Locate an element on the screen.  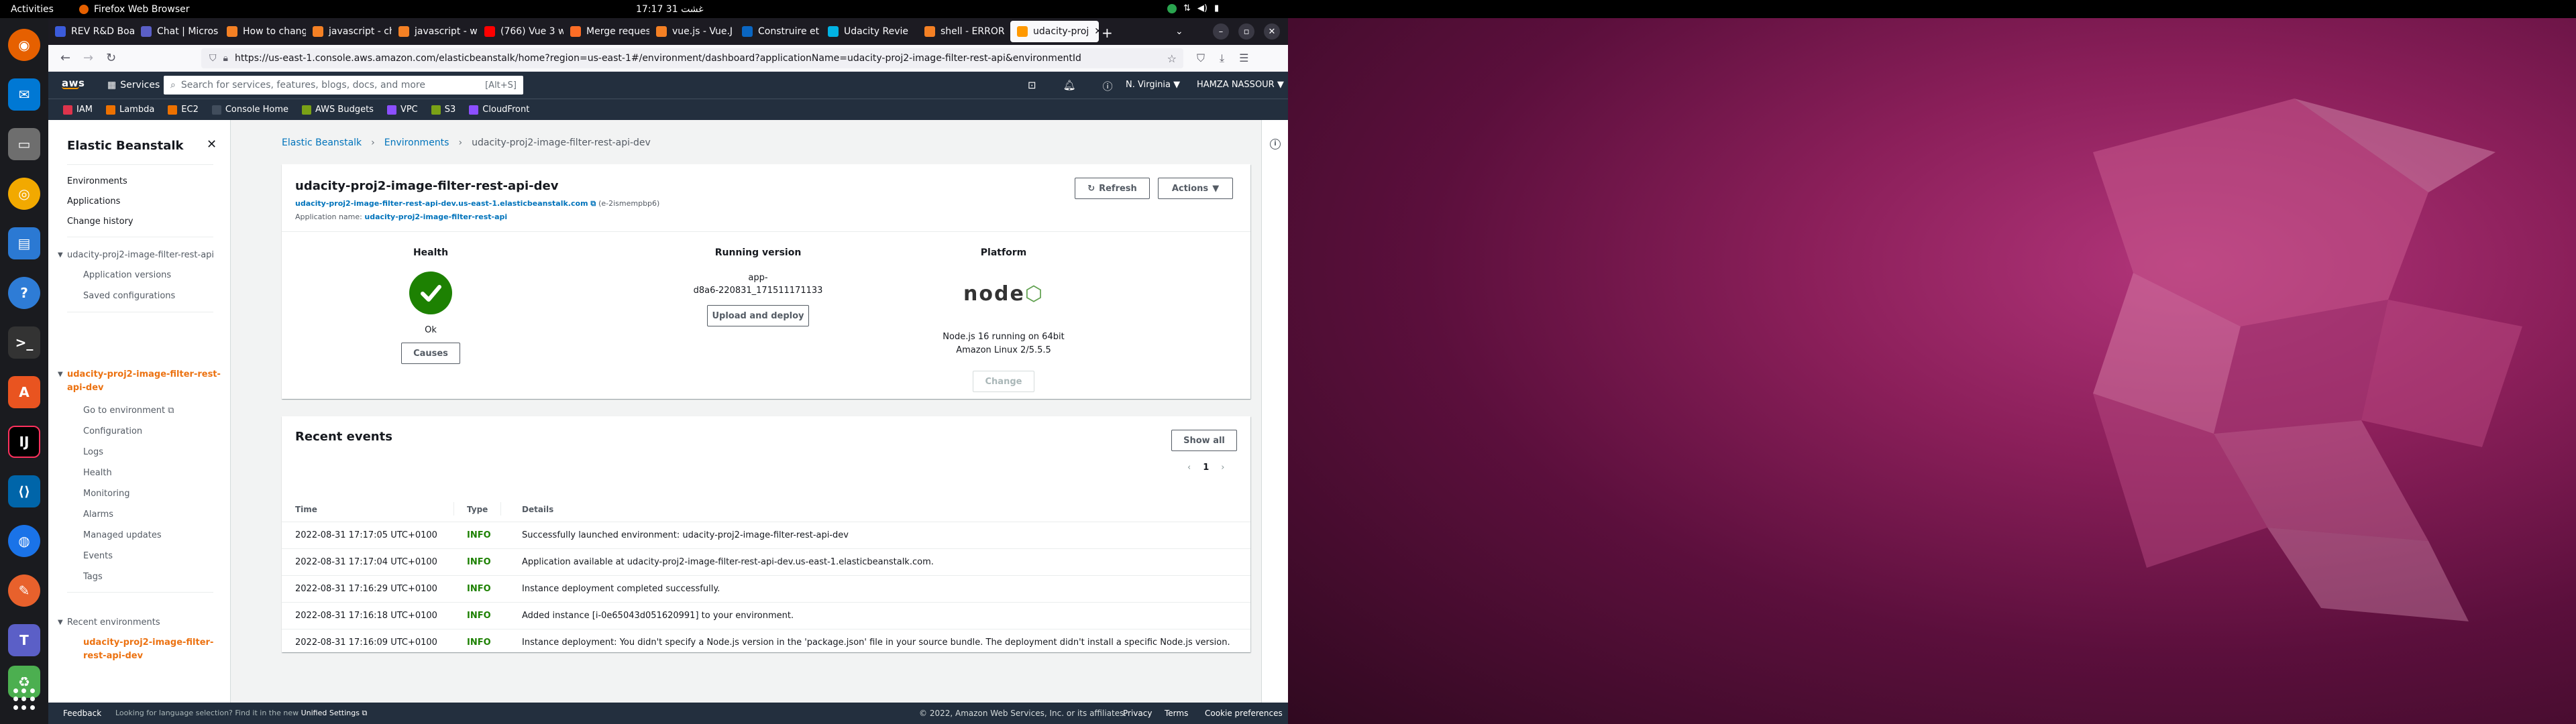
sidebar-env-name-line1: udacity-proj2-image-filter-rest- is located at coordinates (144, 374).